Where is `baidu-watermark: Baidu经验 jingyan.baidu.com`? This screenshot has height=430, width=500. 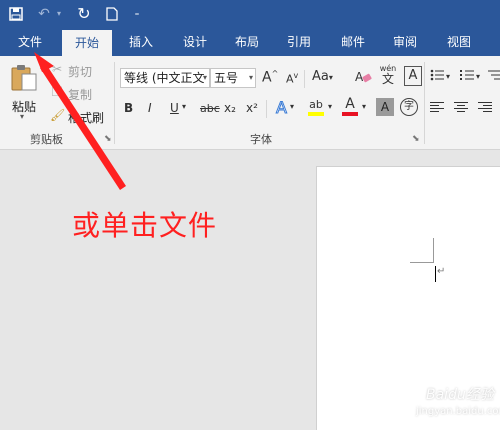 baidu-watermark: Baidu经验 jingyan.baidu.com is located at coordinates (455, 402).